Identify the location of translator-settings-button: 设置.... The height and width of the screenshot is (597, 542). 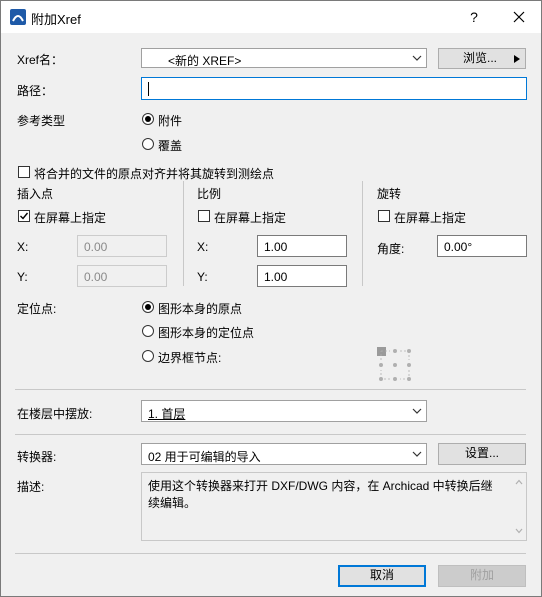
(482, 454).